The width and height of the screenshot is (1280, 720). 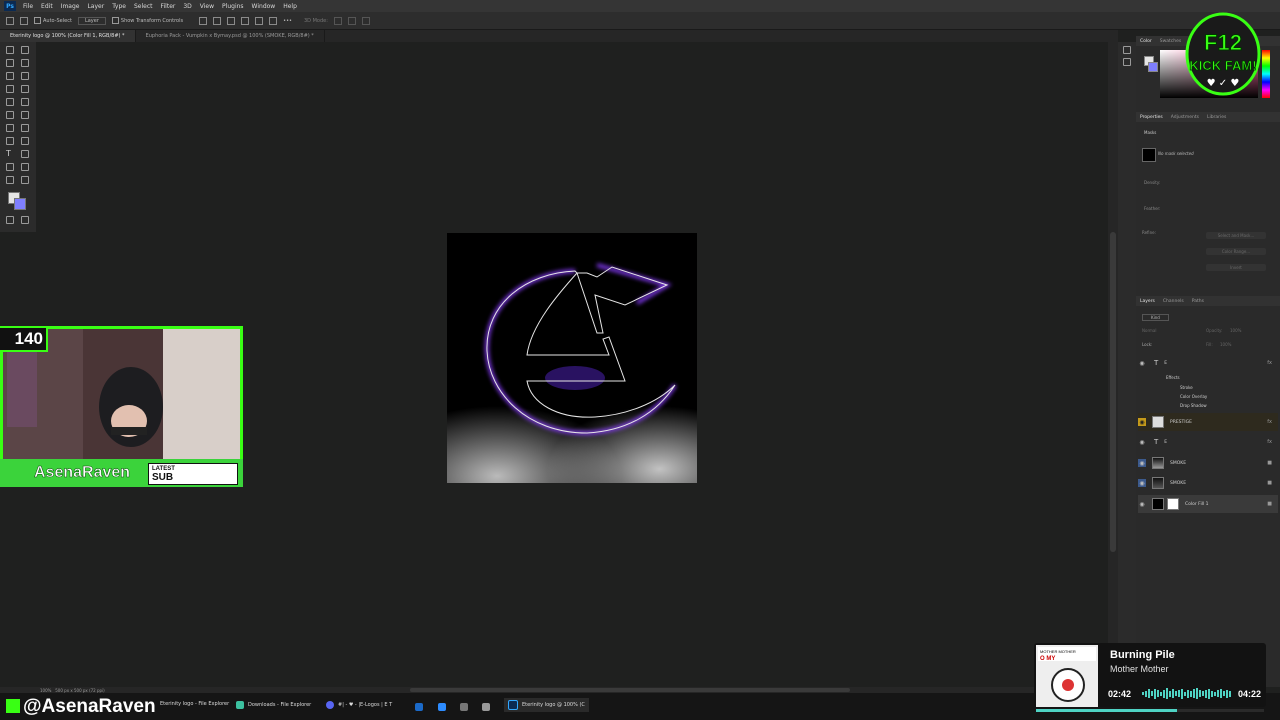 I want to click on dodge-tool-icon, so click(x=10, y=141).